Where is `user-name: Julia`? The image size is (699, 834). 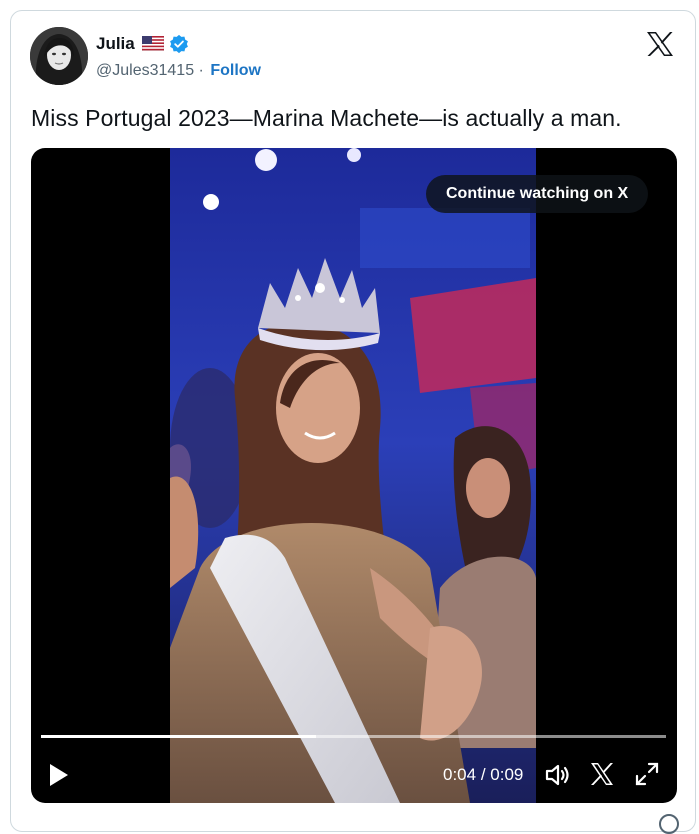
user-name: Julia is located at coordinates (115, 44).